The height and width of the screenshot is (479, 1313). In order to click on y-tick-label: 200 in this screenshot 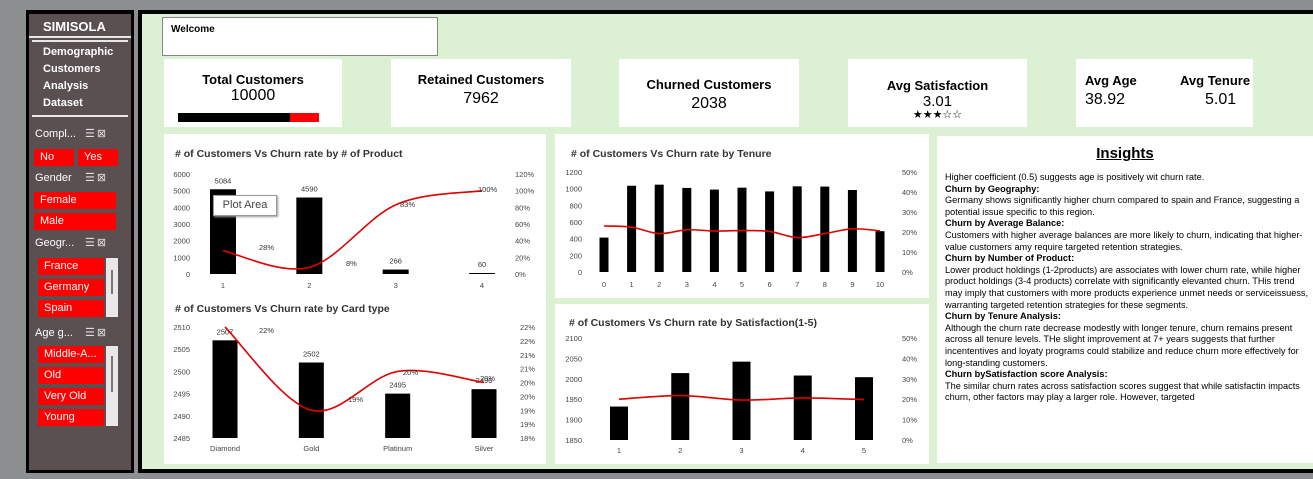, I will do `click(575, 255)`.